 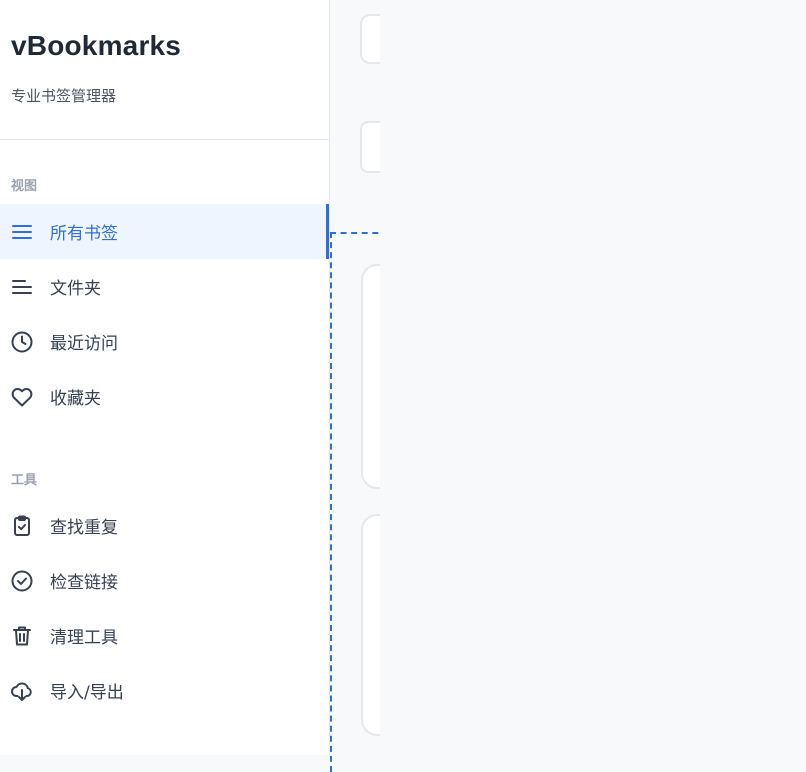 I want to click on section-label-views: 视图, so click(x=24, y=186).